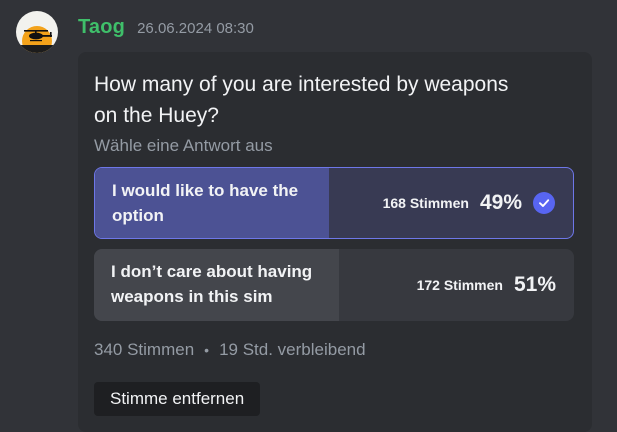  What do you see at coordinates (500, 202) in the screenshot?
I see `answer-percent: 49%` at bounding box center [500, 202].